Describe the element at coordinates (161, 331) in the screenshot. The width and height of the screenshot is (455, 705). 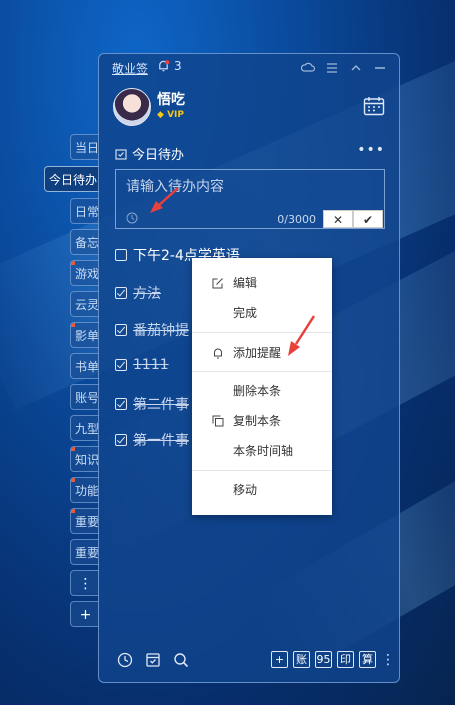
I see `todo-text: 番茄钟提` at that location.